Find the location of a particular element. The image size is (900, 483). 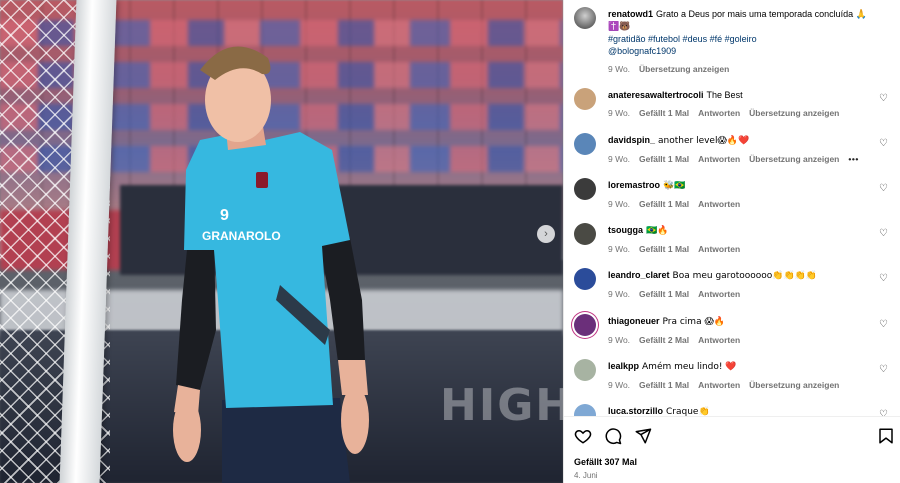

heart-icon is located at coordinates (583, 436).